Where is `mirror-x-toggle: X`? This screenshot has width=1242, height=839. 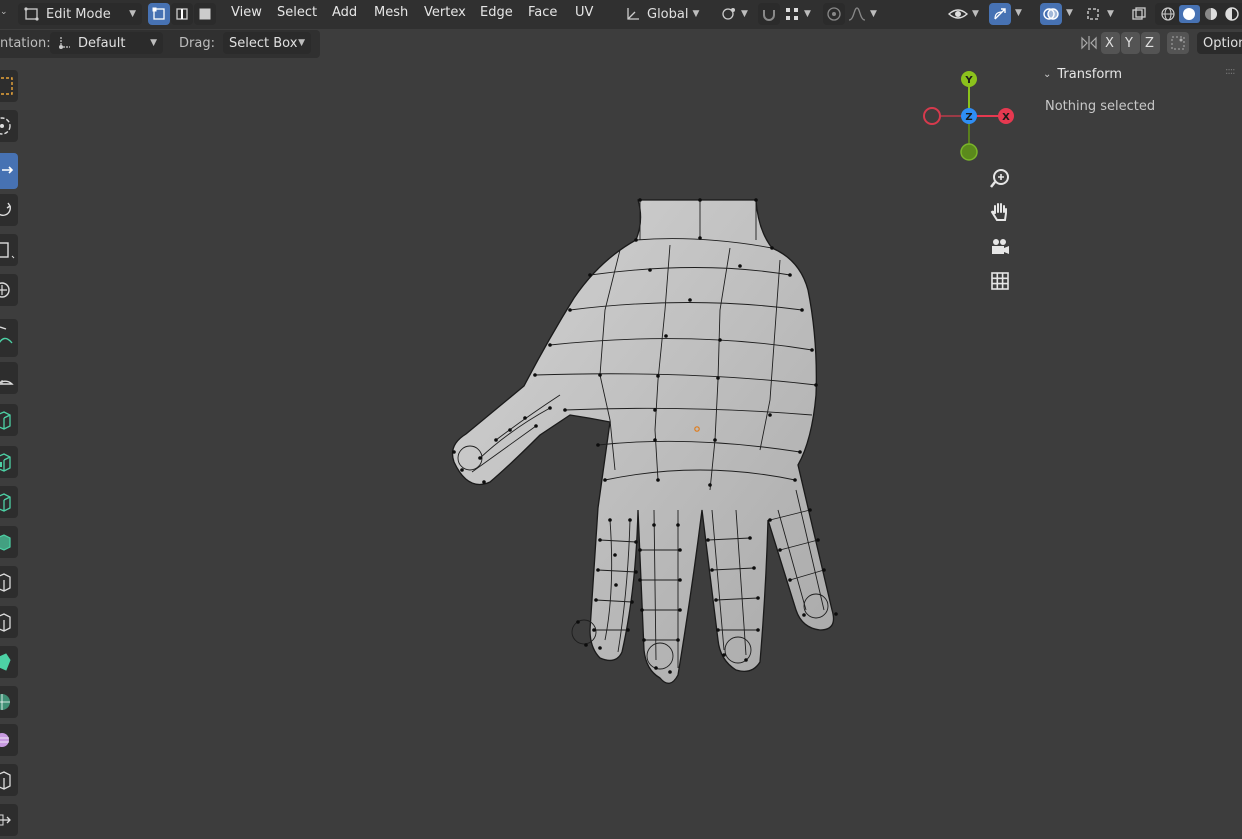 mirror-x-toggle: X is located at coordinates (1110, 43).